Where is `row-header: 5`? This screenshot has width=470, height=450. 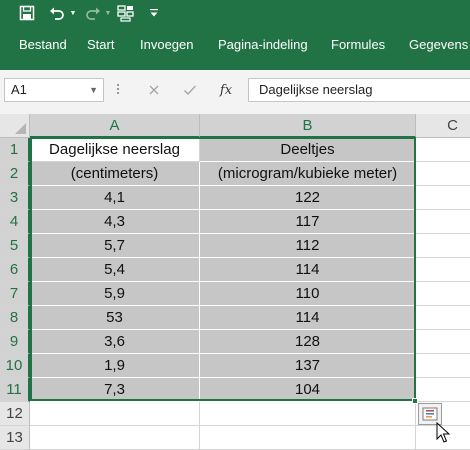
row-header: 5 is located at coordinates (15, 246).